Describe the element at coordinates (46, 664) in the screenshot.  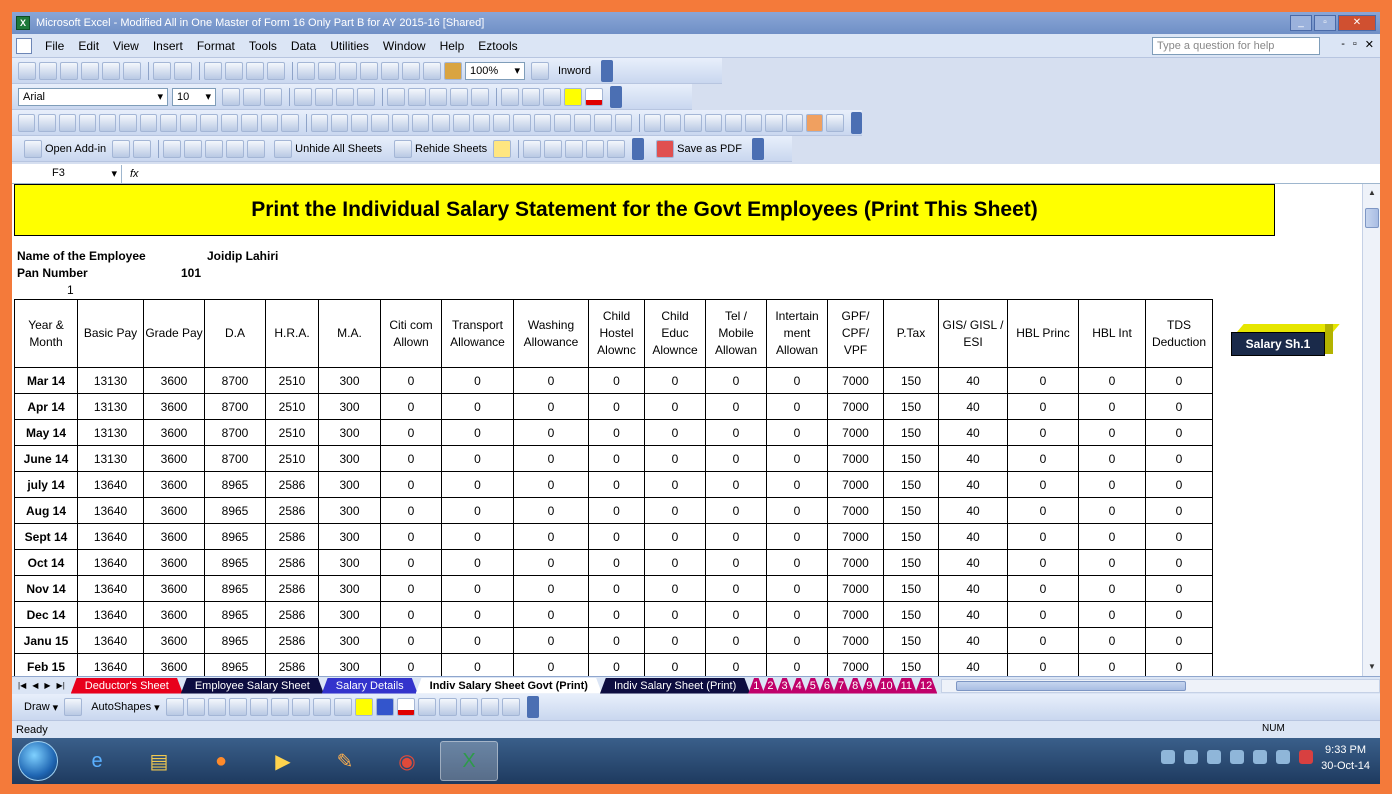
I see `month-cell: Feb 15` at that location.